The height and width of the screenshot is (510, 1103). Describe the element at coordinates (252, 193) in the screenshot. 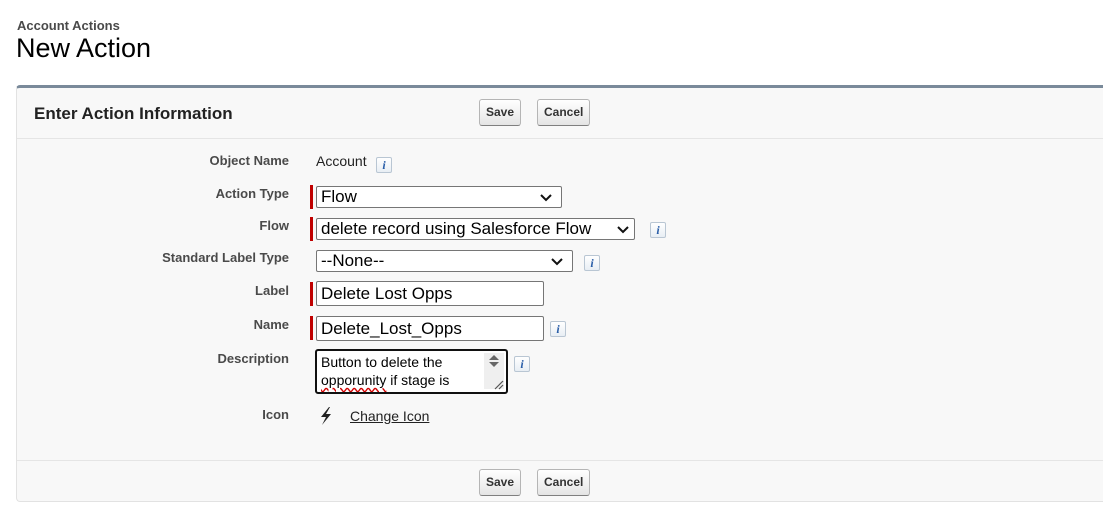

I see `action-type-label: Action Type` at that location.